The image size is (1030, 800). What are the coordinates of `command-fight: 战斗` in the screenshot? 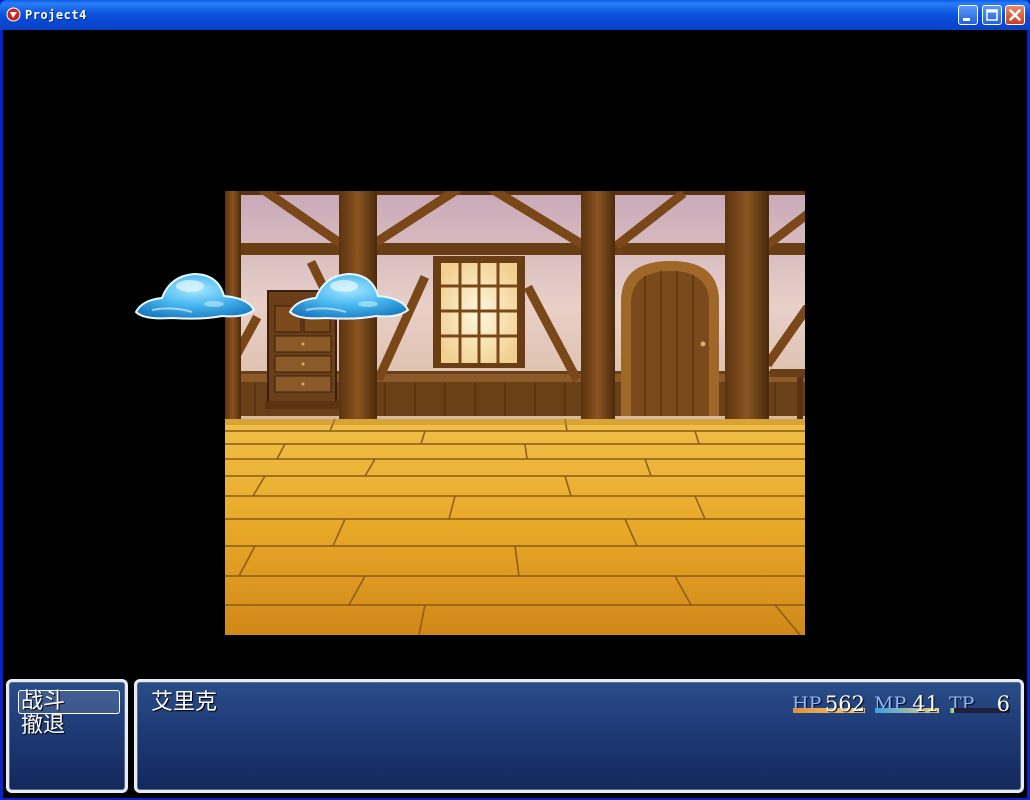 It's located at (69, 702).